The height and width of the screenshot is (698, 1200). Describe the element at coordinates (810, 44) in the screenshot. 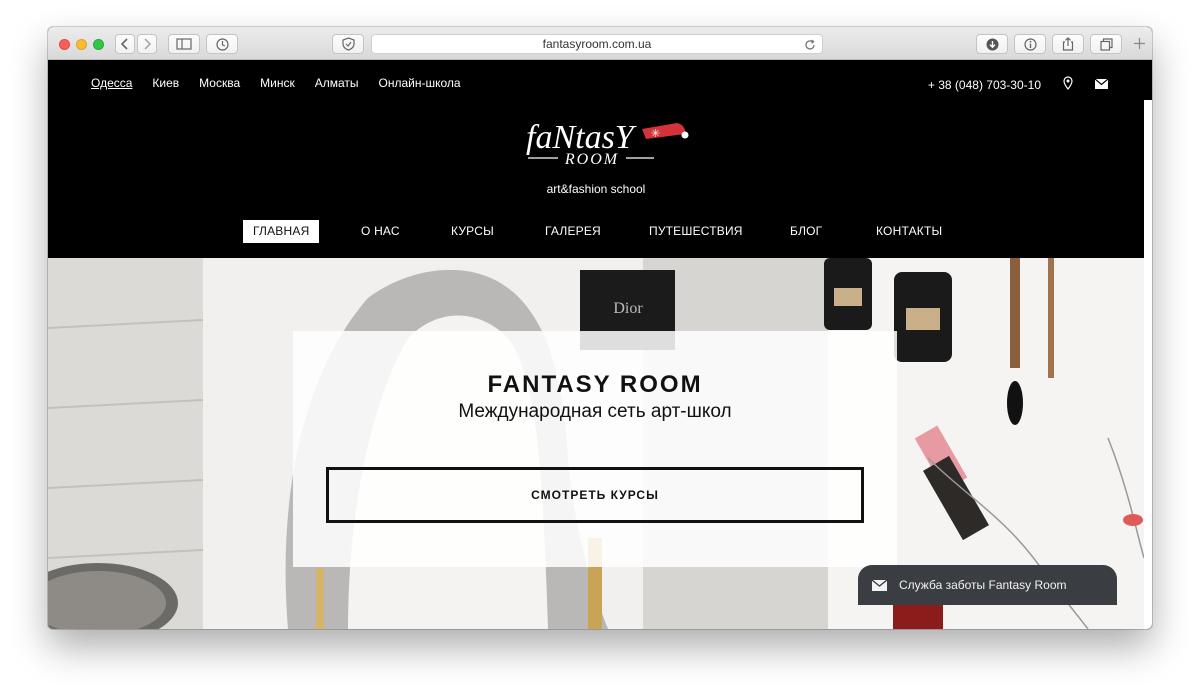

I see `reload-icon` at that location.